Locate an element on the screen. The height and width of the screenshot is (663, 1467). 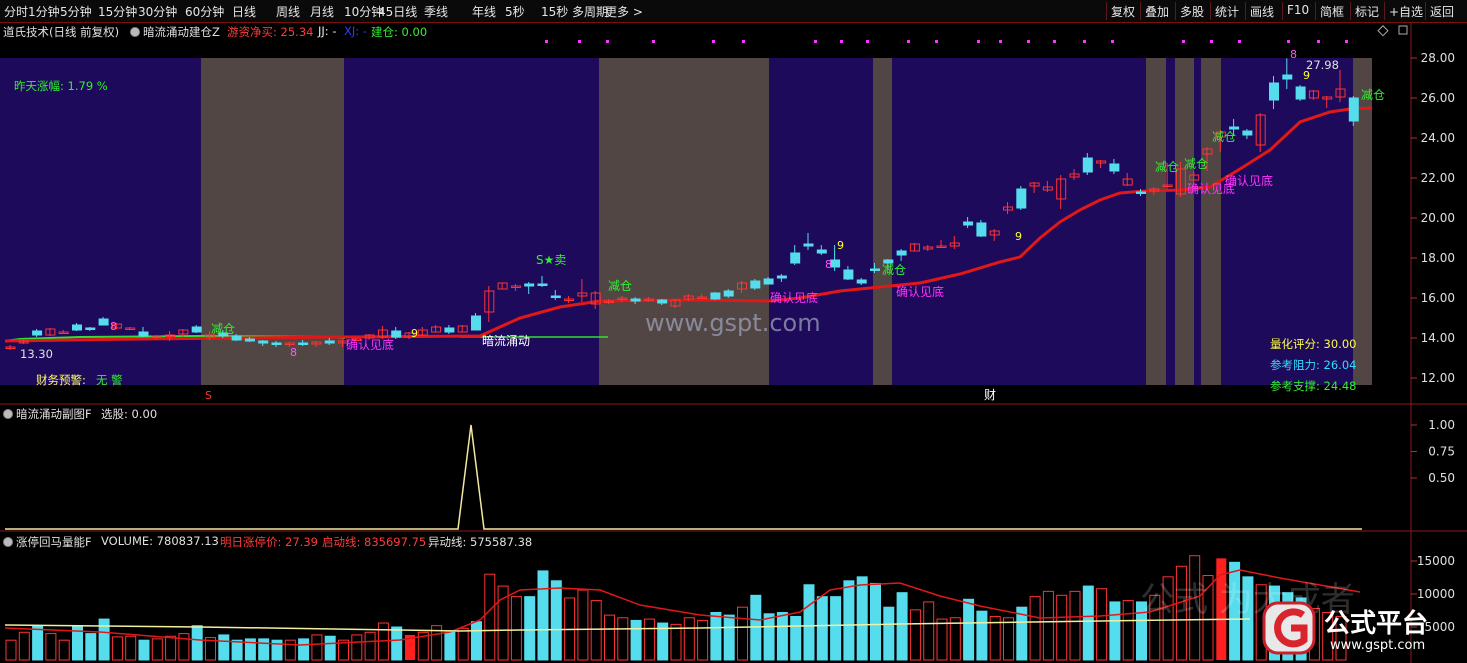
y-tick-label: 20.00 is located at coordinates (1438, 218).